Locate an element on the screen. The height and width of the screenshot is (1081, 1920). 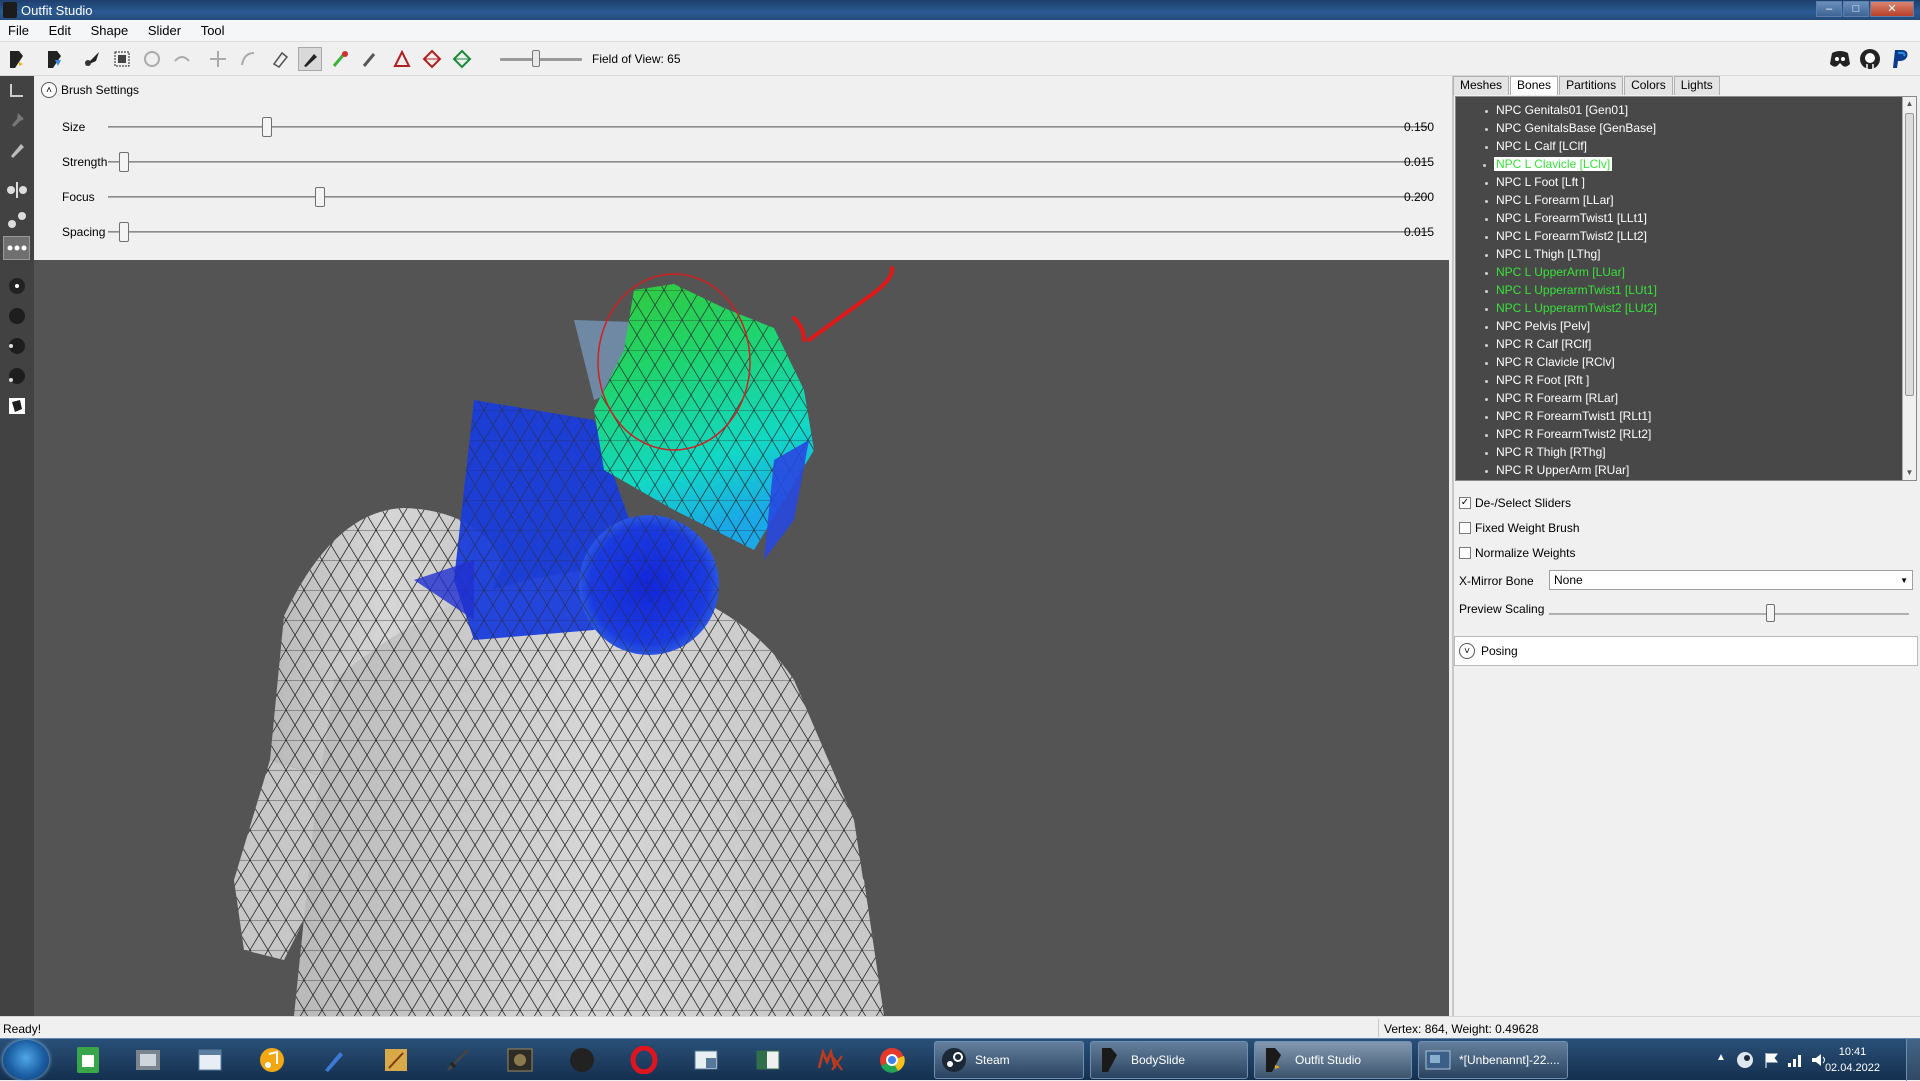
minimize-button: – is located at coordinates (1829, 9).